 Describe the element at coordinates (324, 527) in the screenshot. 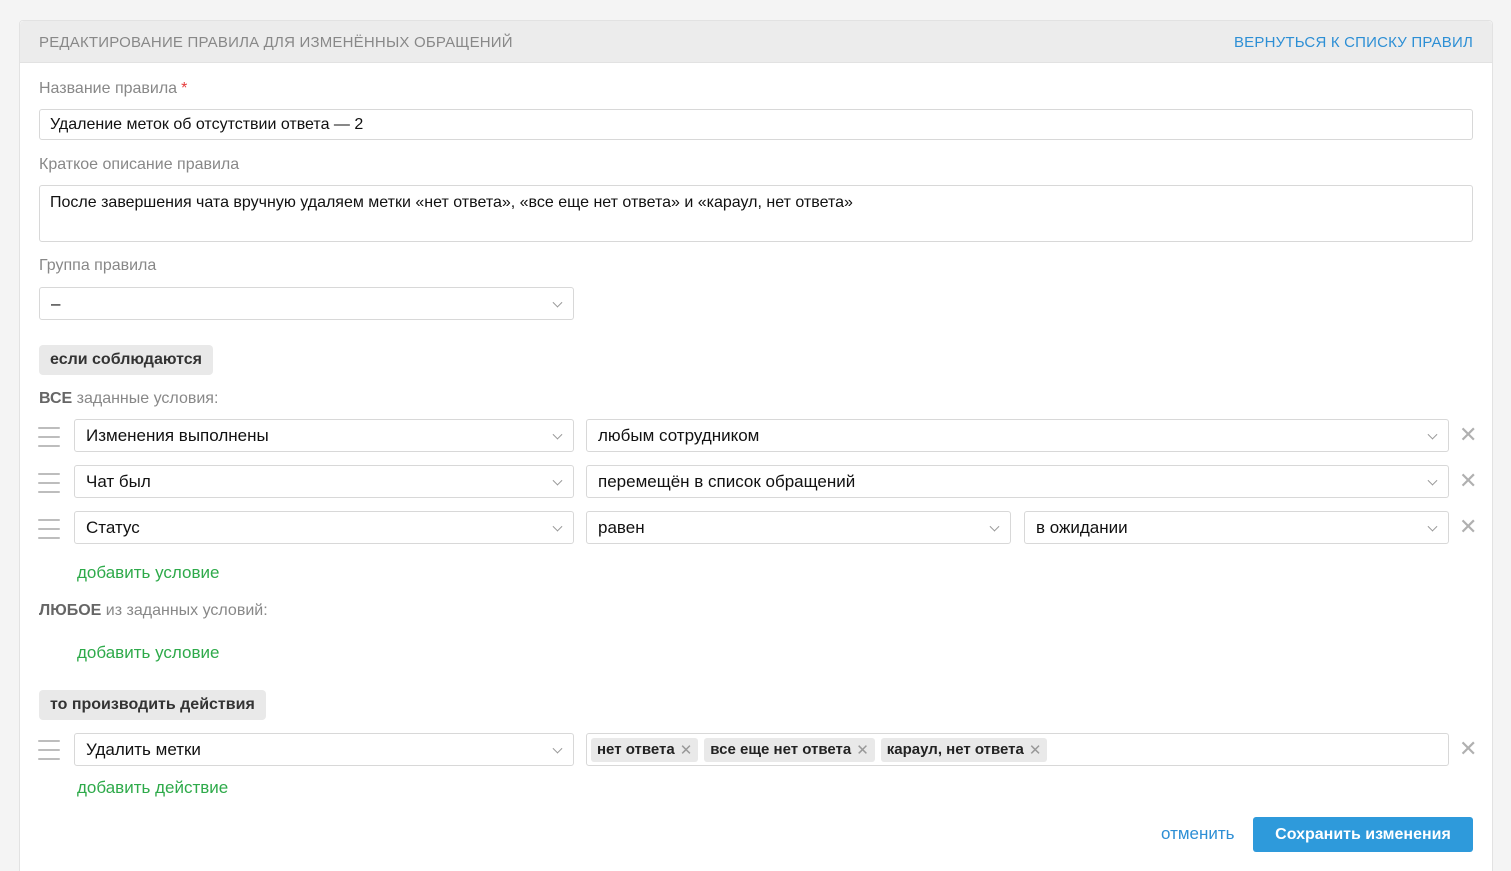

I see `condition-field-select: Статус` at that location.